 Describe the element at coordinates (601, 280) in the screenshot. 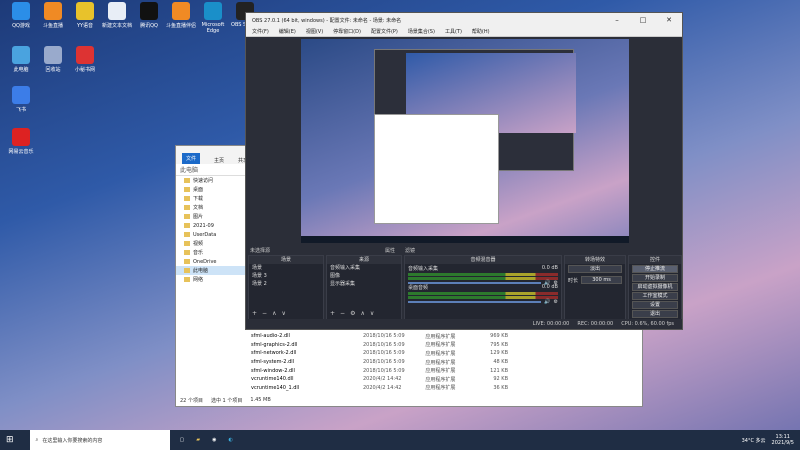

I see `duration-input: 300 ms` at that location.